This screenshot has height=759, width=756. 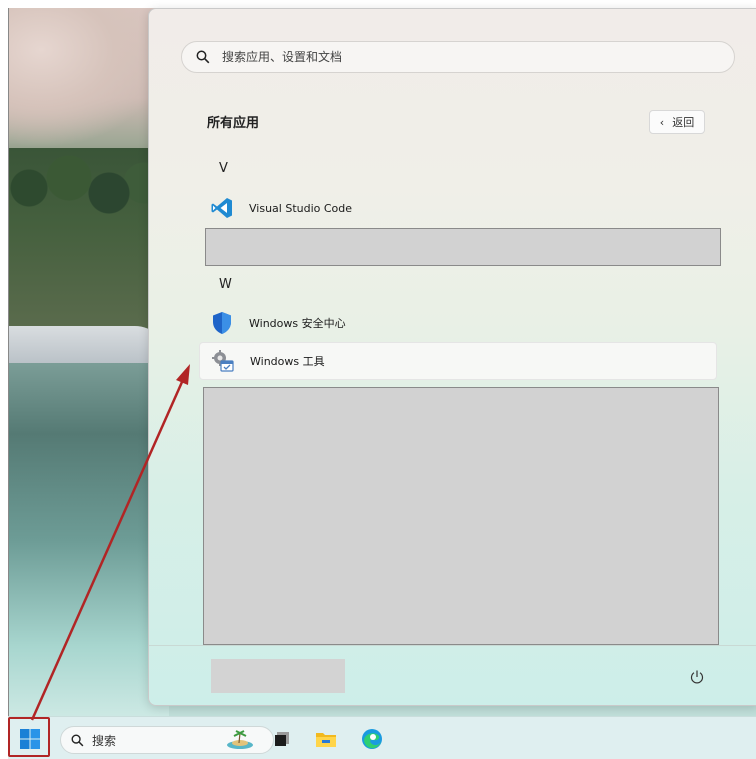 I want to click on power-button, so click(x=697, y=677).